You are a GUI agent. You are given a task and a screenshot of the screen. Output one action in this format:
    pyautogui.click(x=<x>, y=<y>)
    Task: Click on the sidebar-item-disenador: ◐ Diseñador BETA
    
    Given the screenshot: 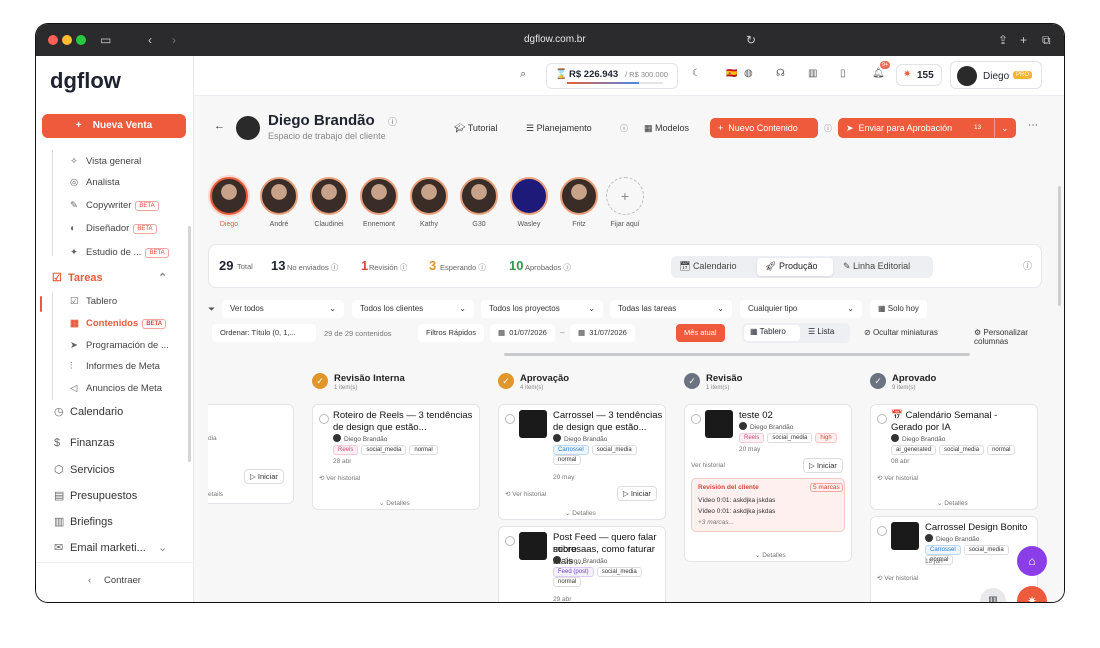 What is the action you would take?
    pyautogui.click(x=113, y=228)
    